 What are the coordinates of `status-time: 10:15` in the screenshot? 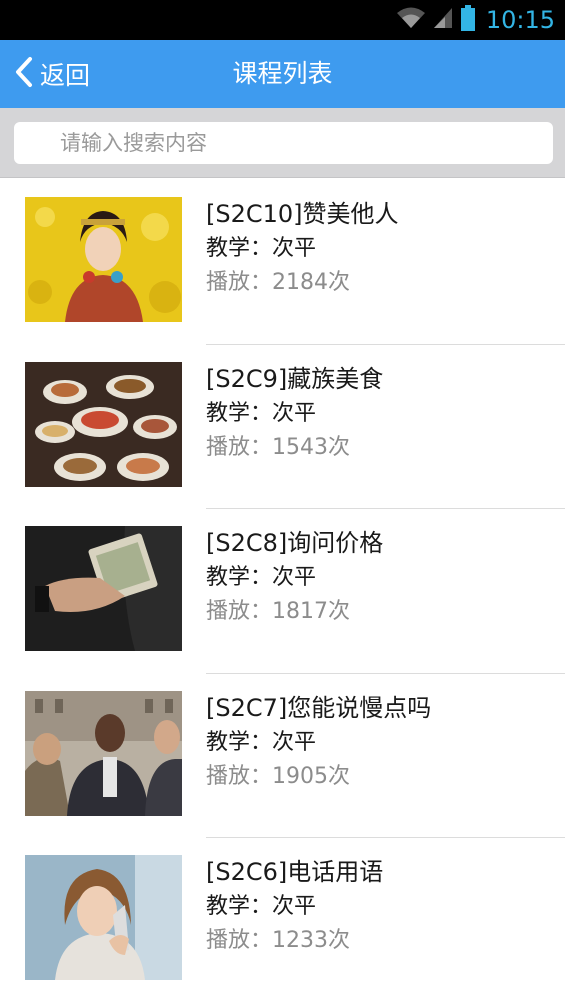 It's located at (520, 20).